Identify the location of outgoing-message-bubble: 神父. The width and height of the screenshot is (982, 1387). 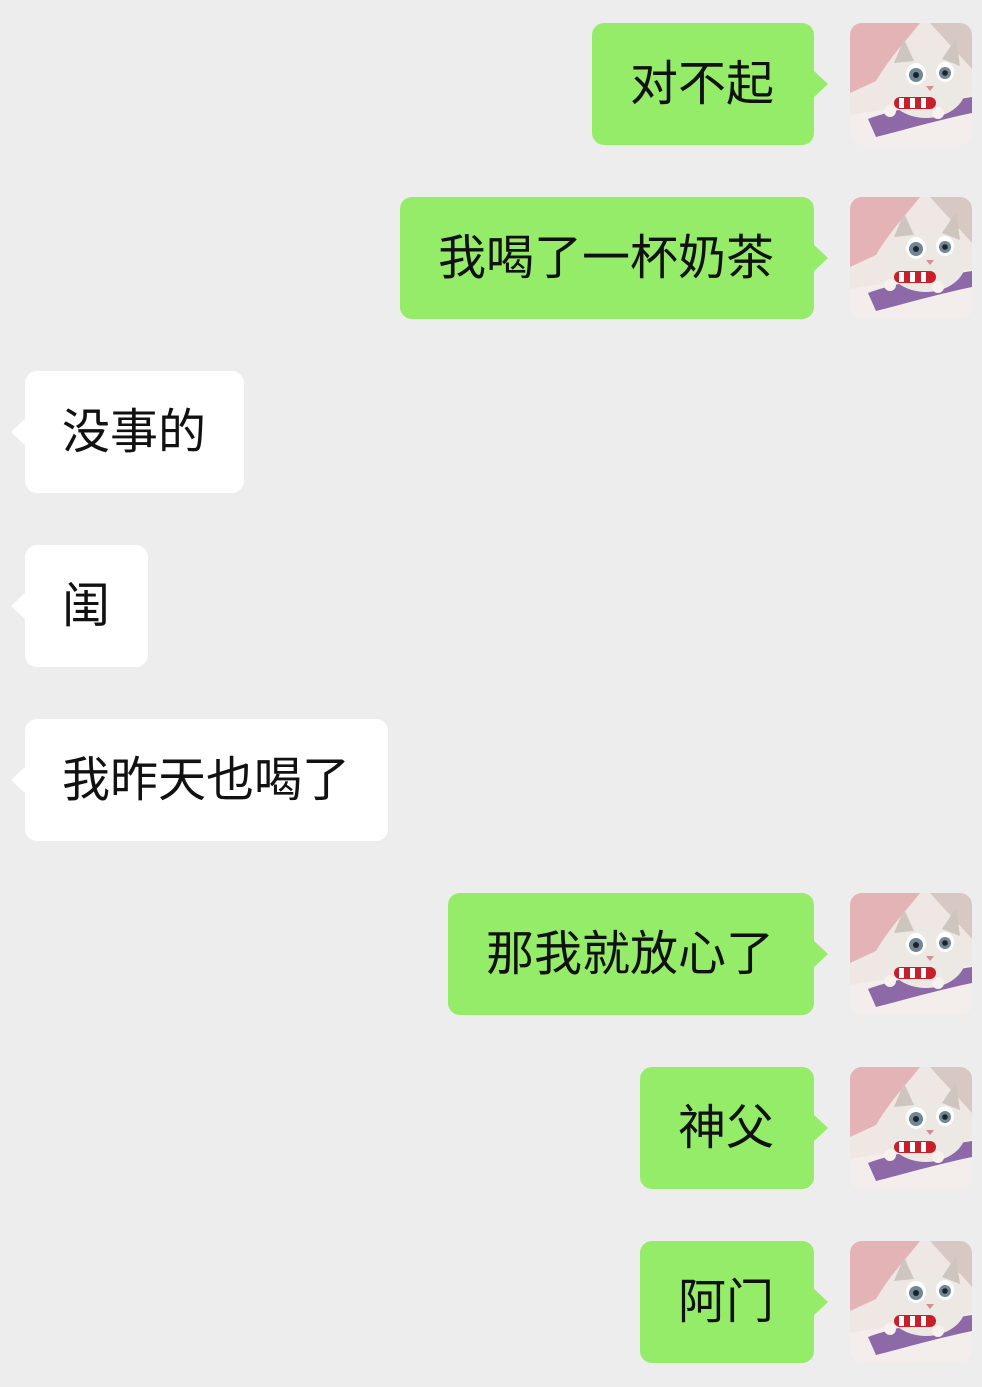
(734, 1128).